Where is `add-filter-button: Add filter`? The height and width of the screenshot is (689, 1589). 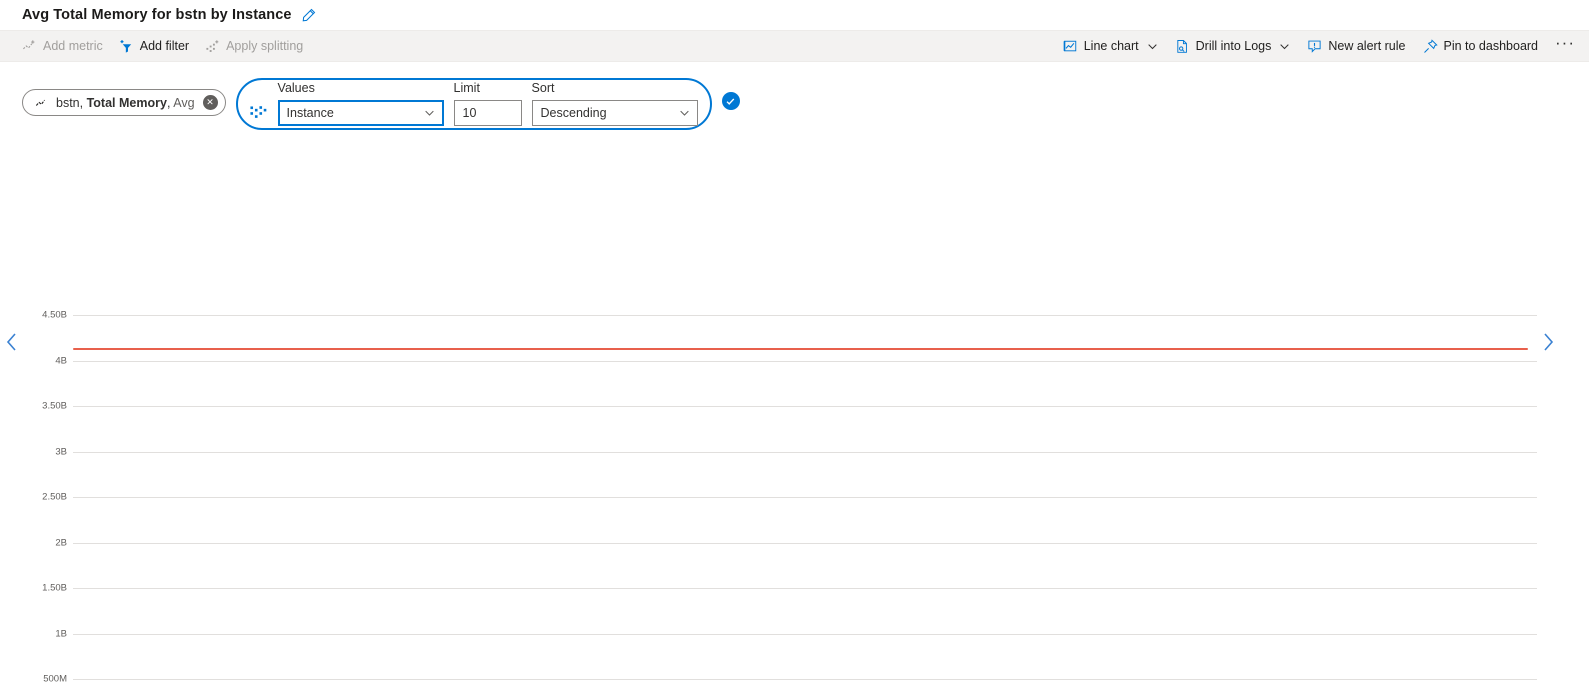
add-filter-button: Add filter is located at coordinates (154, 46).